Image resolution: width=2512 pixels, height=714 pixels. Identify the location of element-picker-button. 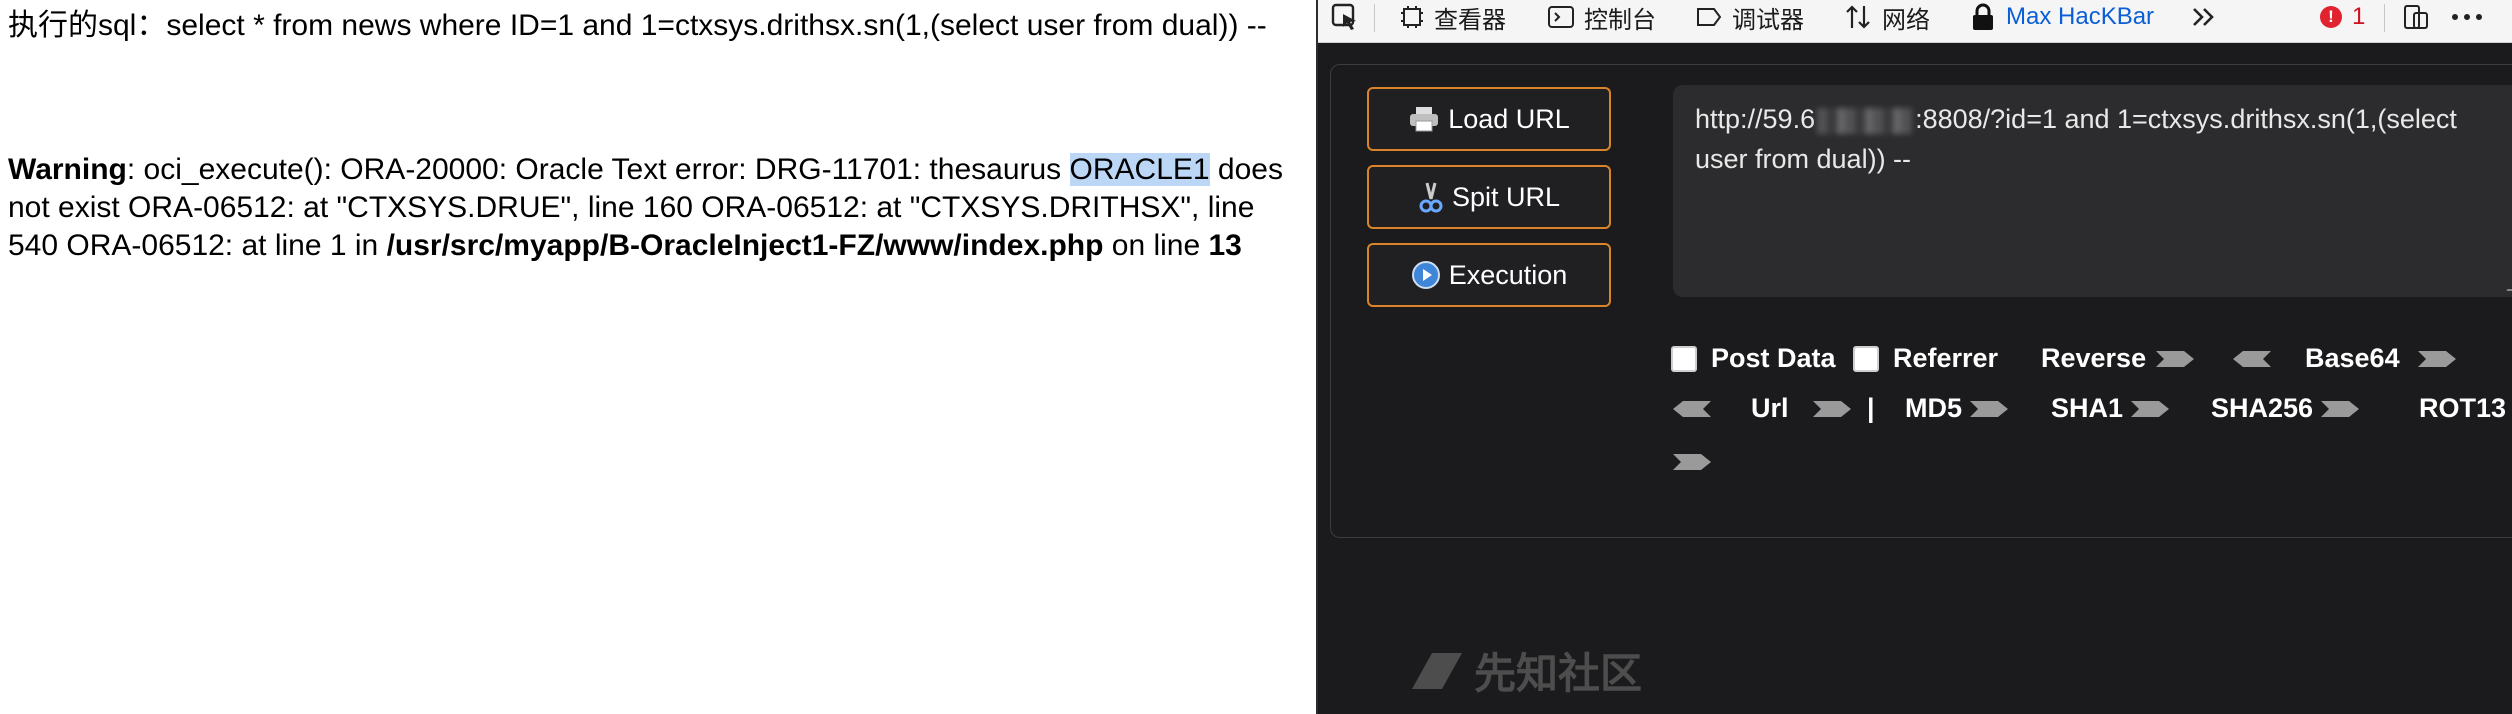
(1345, 17).